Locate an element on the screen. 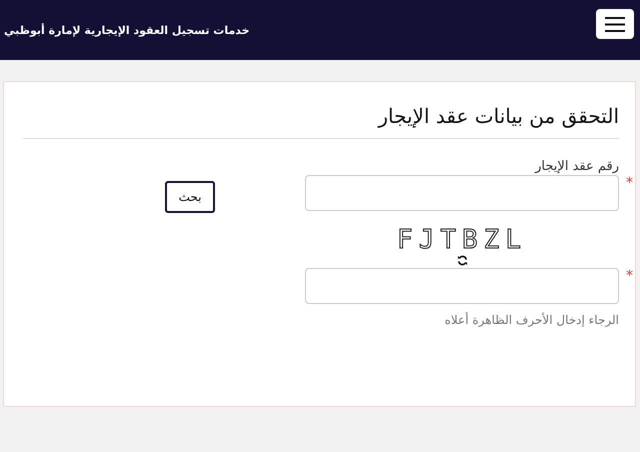  menu-button is located at coordinates (615, 24).